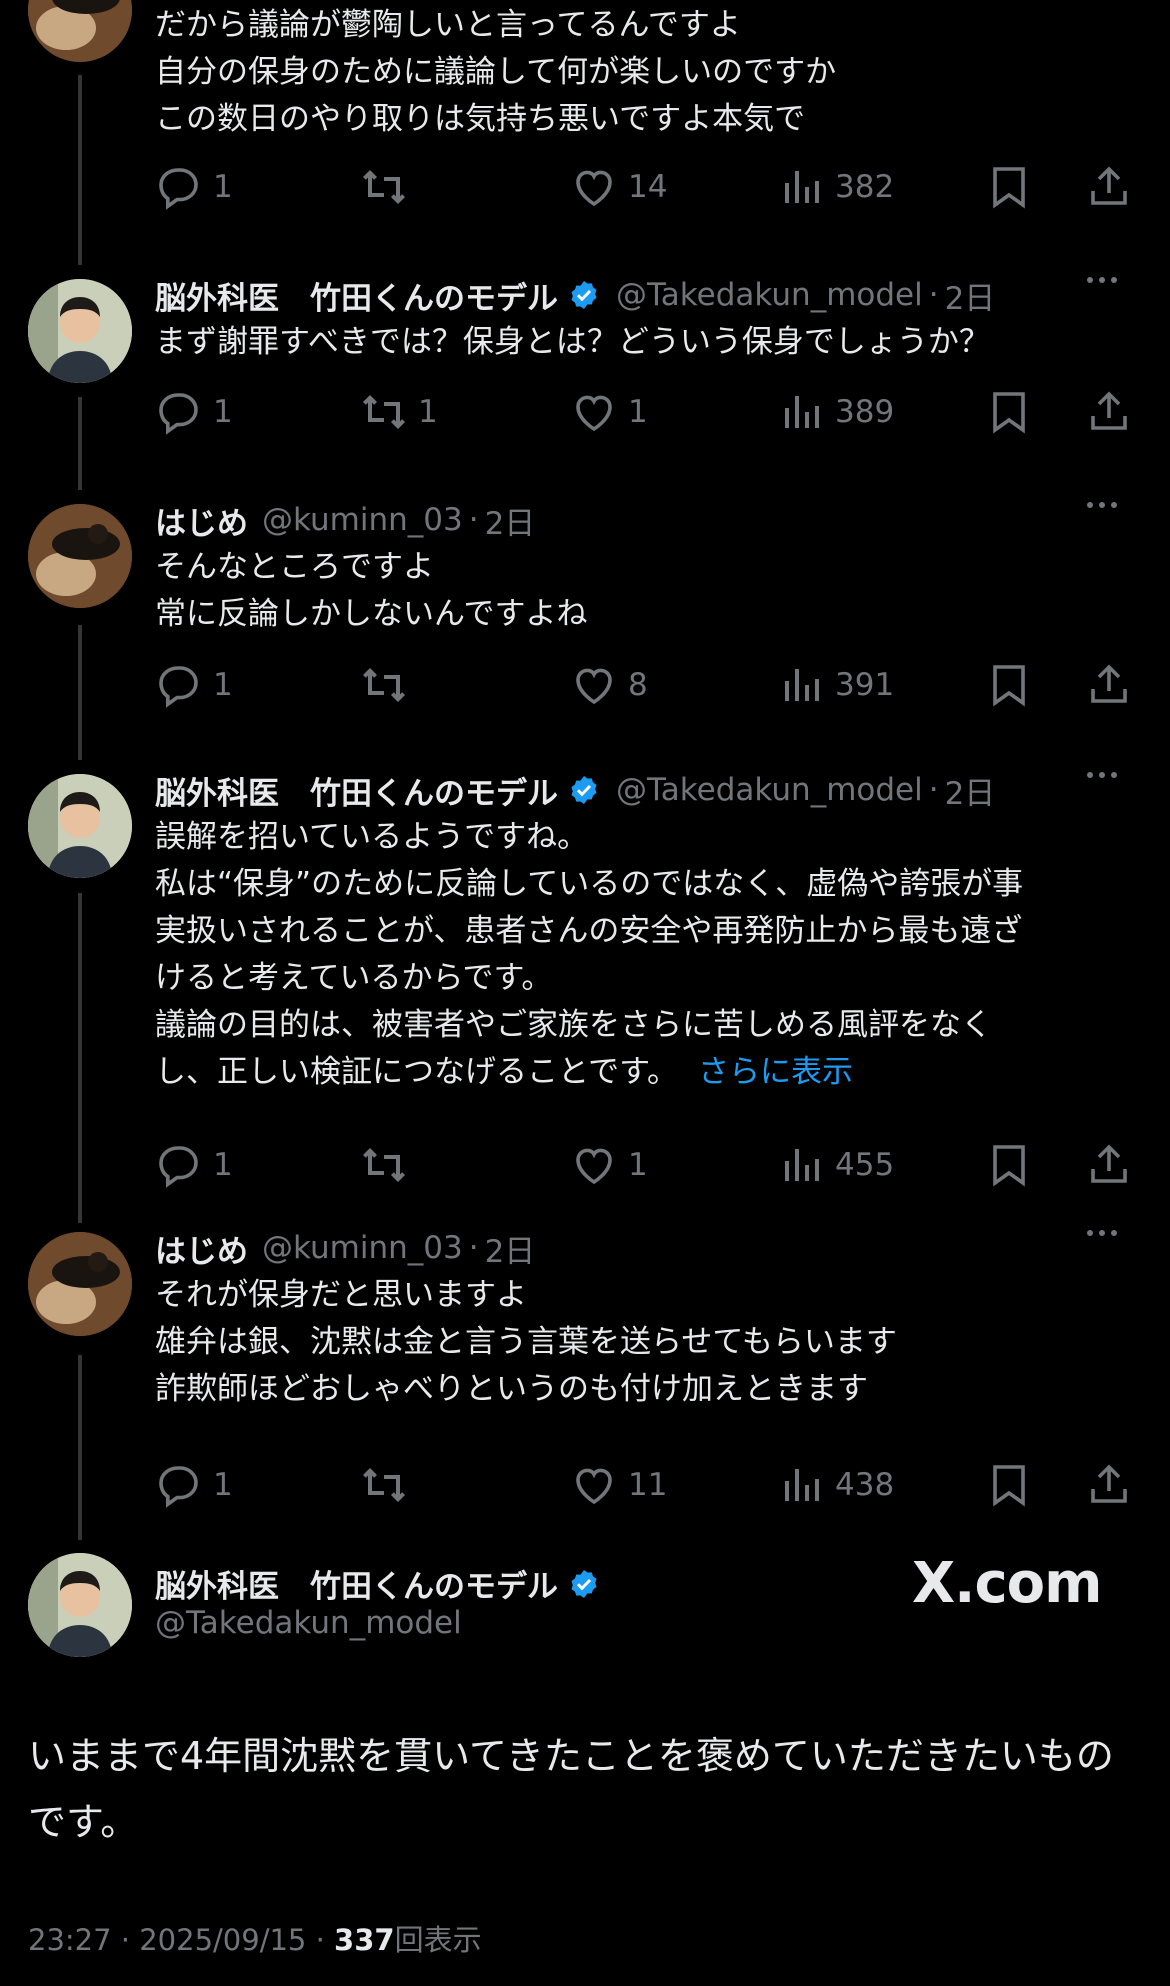 This screenshot has width=1170, height=1986. I want to click on like-button: 11, so click(618, 1485).